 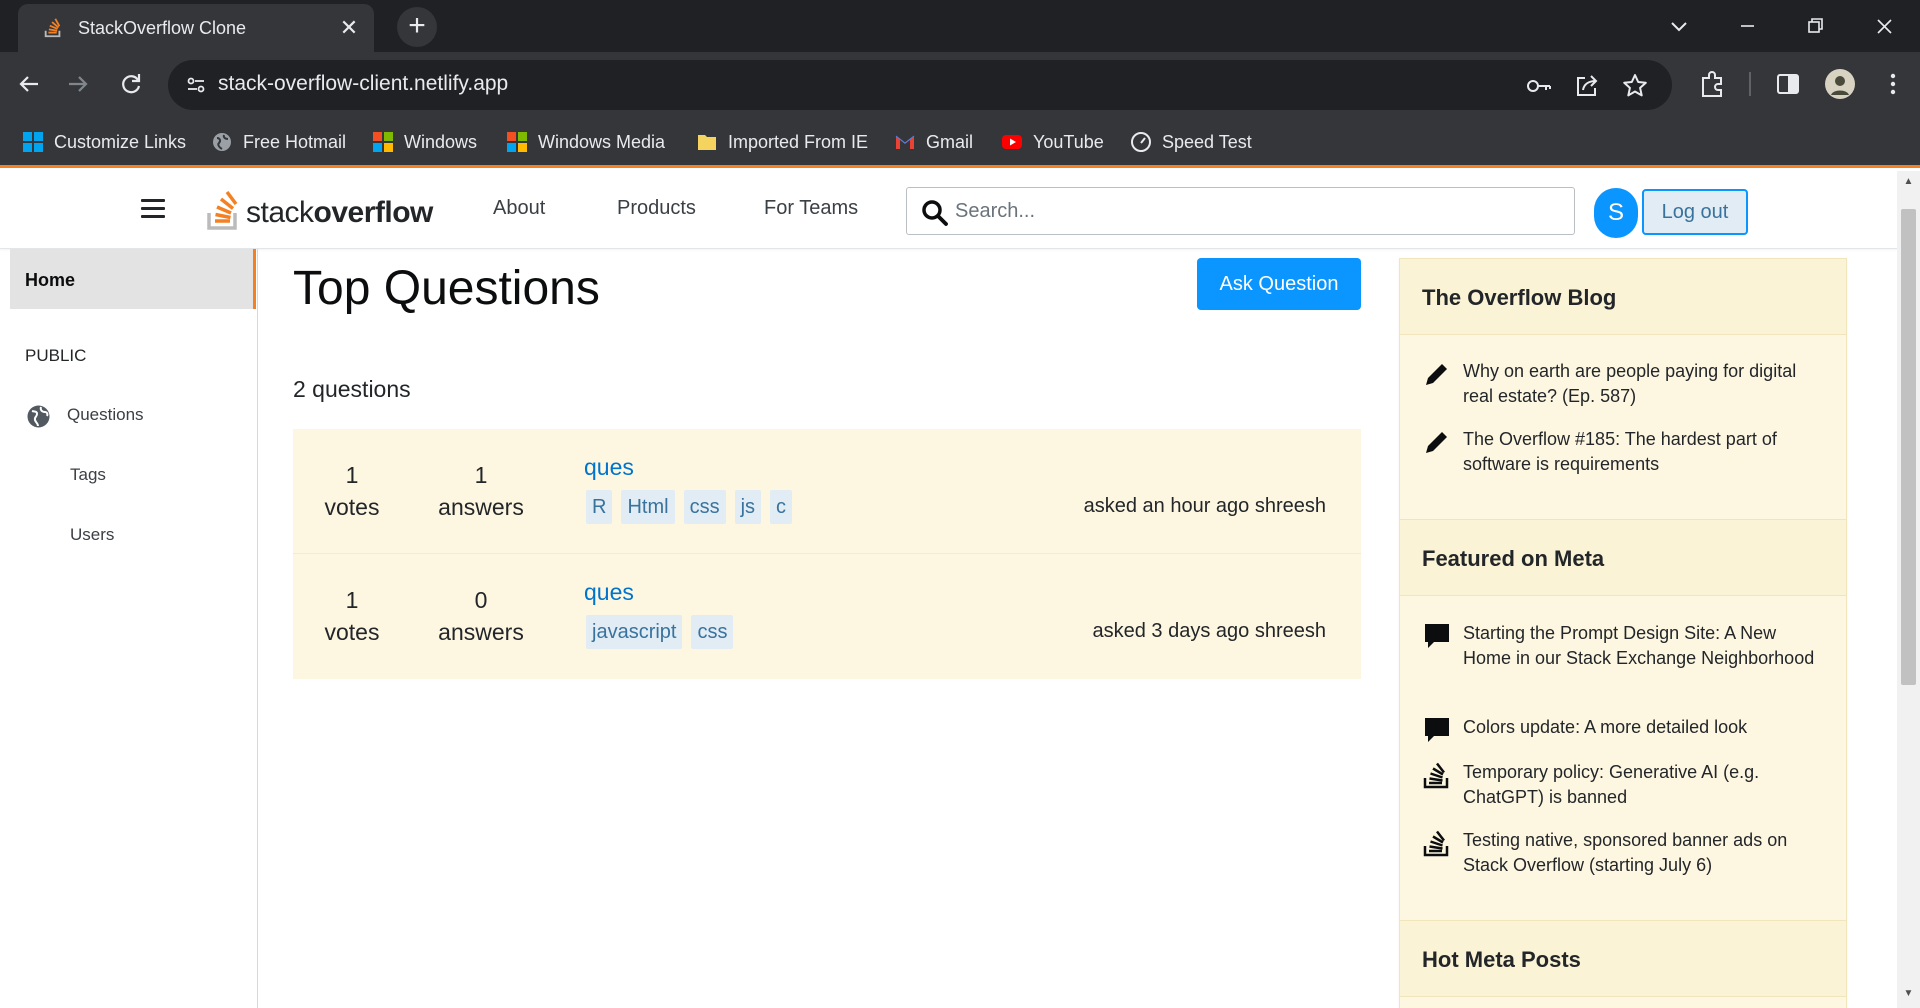 What do you see at coordinates (1436, 374) in the screenshot?
I see `pencil-icon` at bounding box center [1436, 374].